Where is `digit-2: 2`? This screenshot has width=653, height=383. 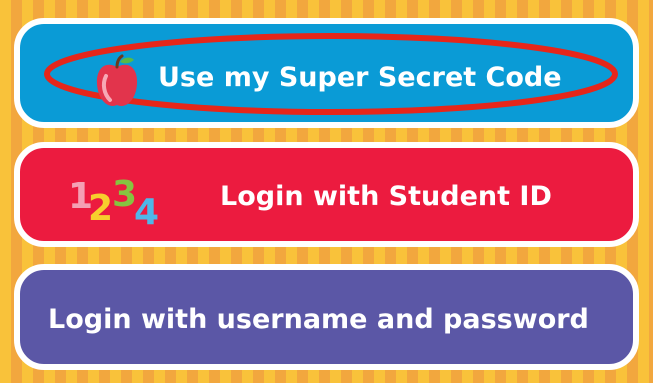 digit-2: 2 is located at coordinates (100, 208).